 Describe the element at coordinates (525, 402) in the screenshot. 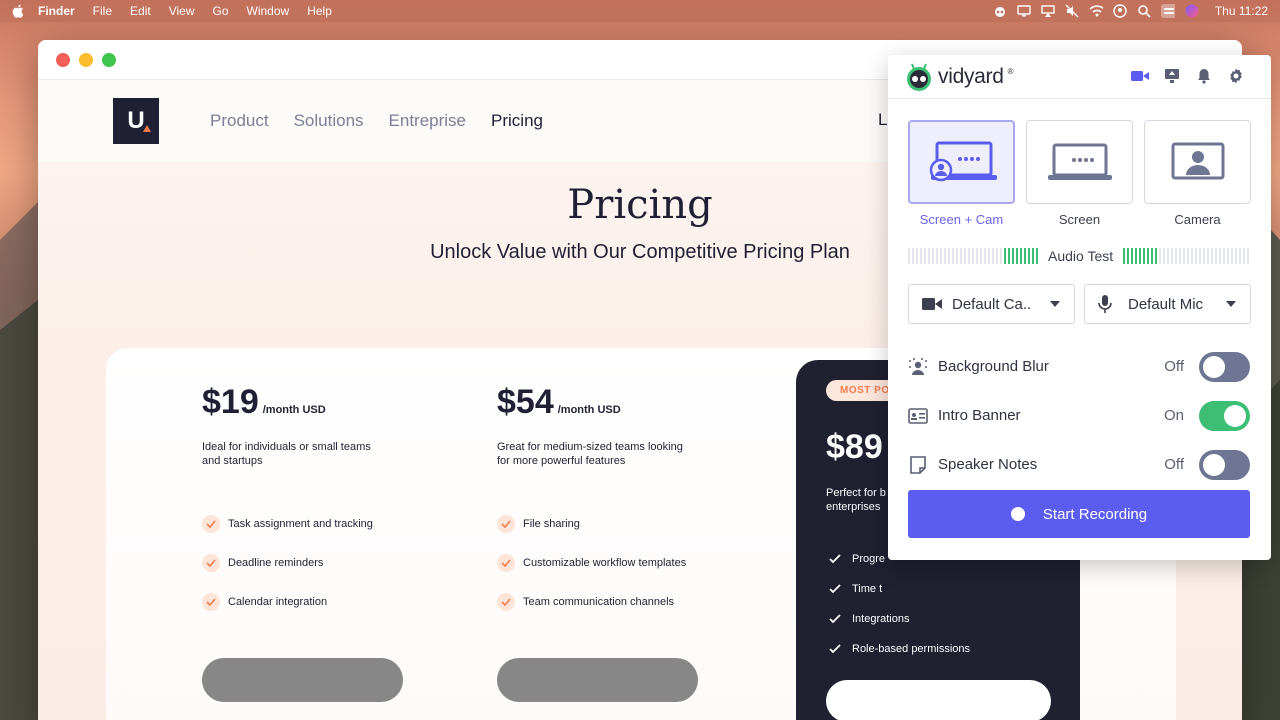

I see `price-amount: $54` at that location.